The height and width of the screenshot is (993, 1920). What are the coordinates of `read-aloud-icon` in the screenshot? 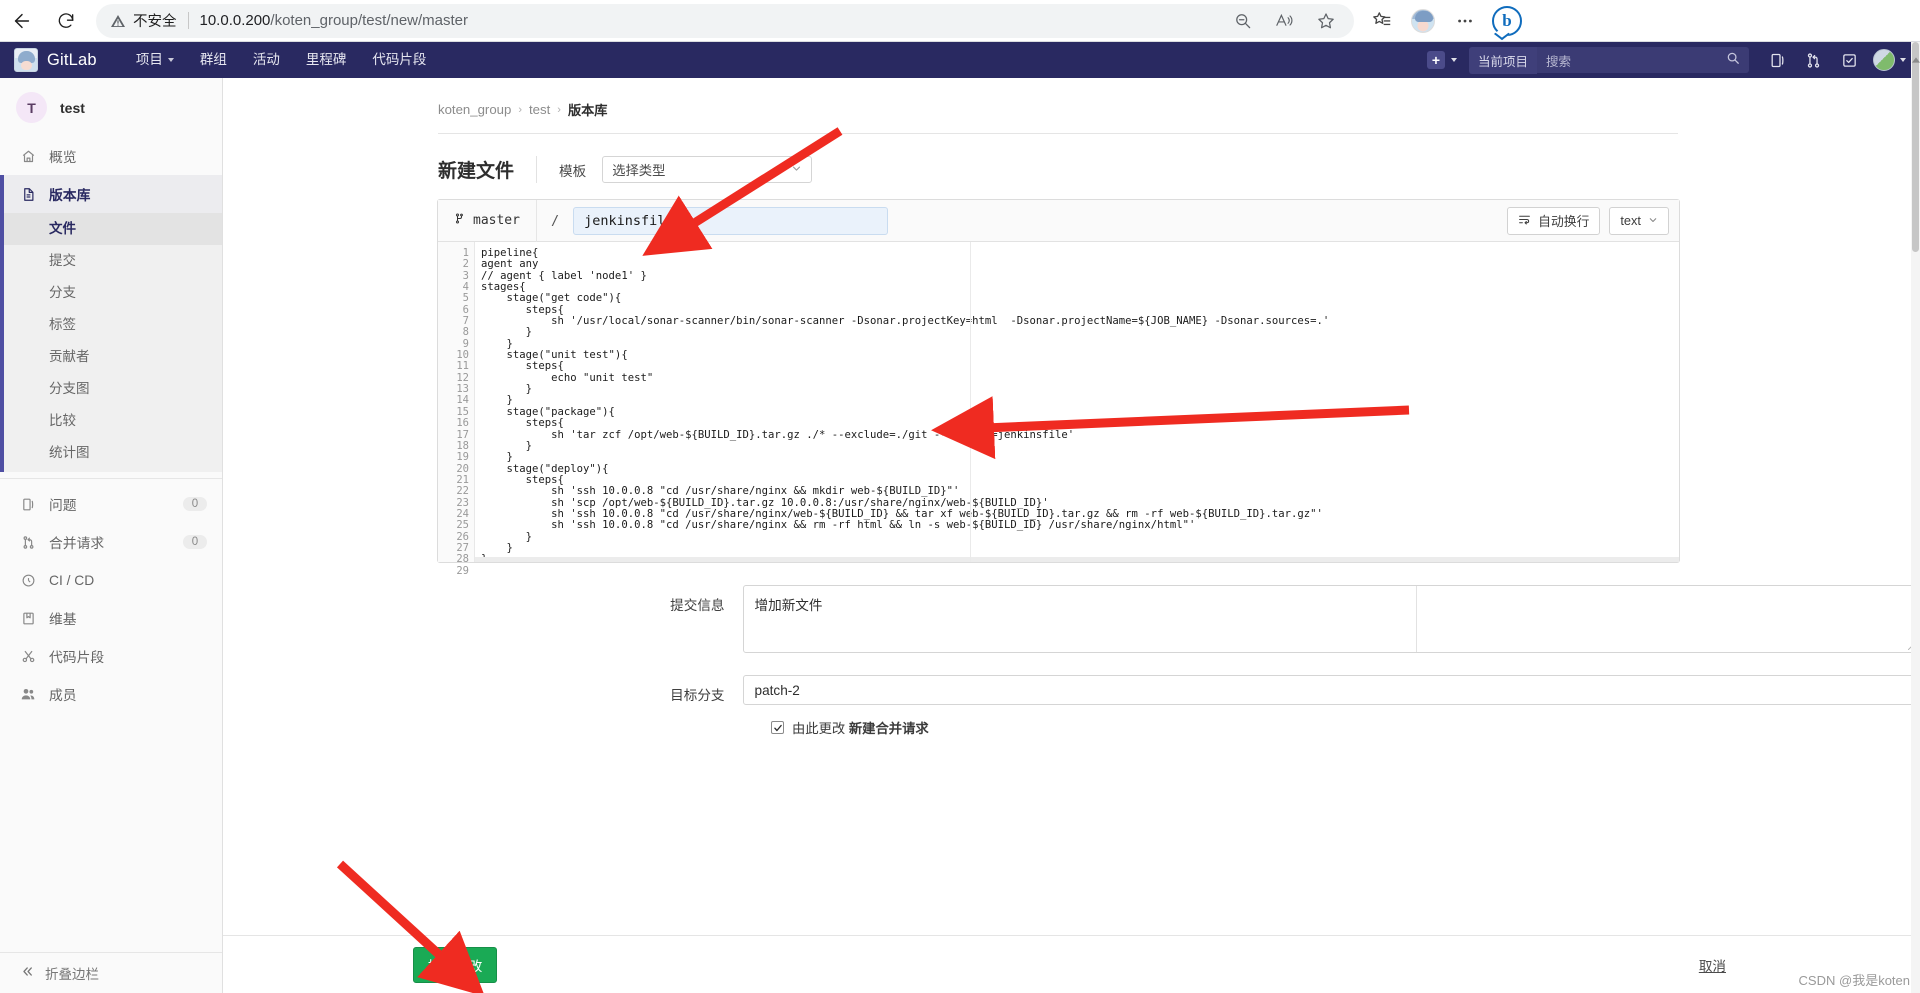 It's located at (1284, 20).